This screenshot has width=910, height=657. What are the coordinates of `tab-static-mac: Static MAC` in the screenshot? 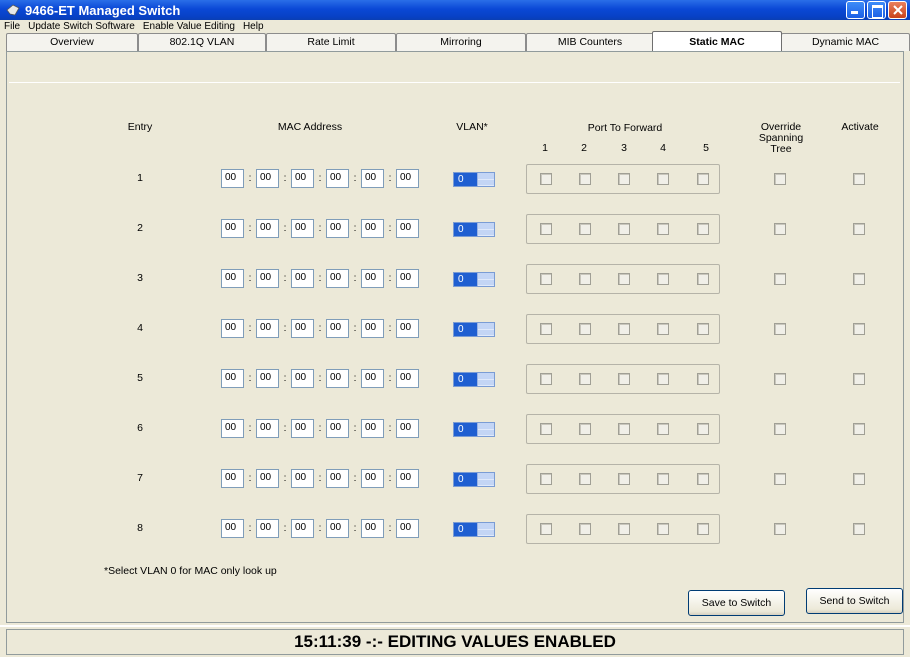 It's located at (717, 41).